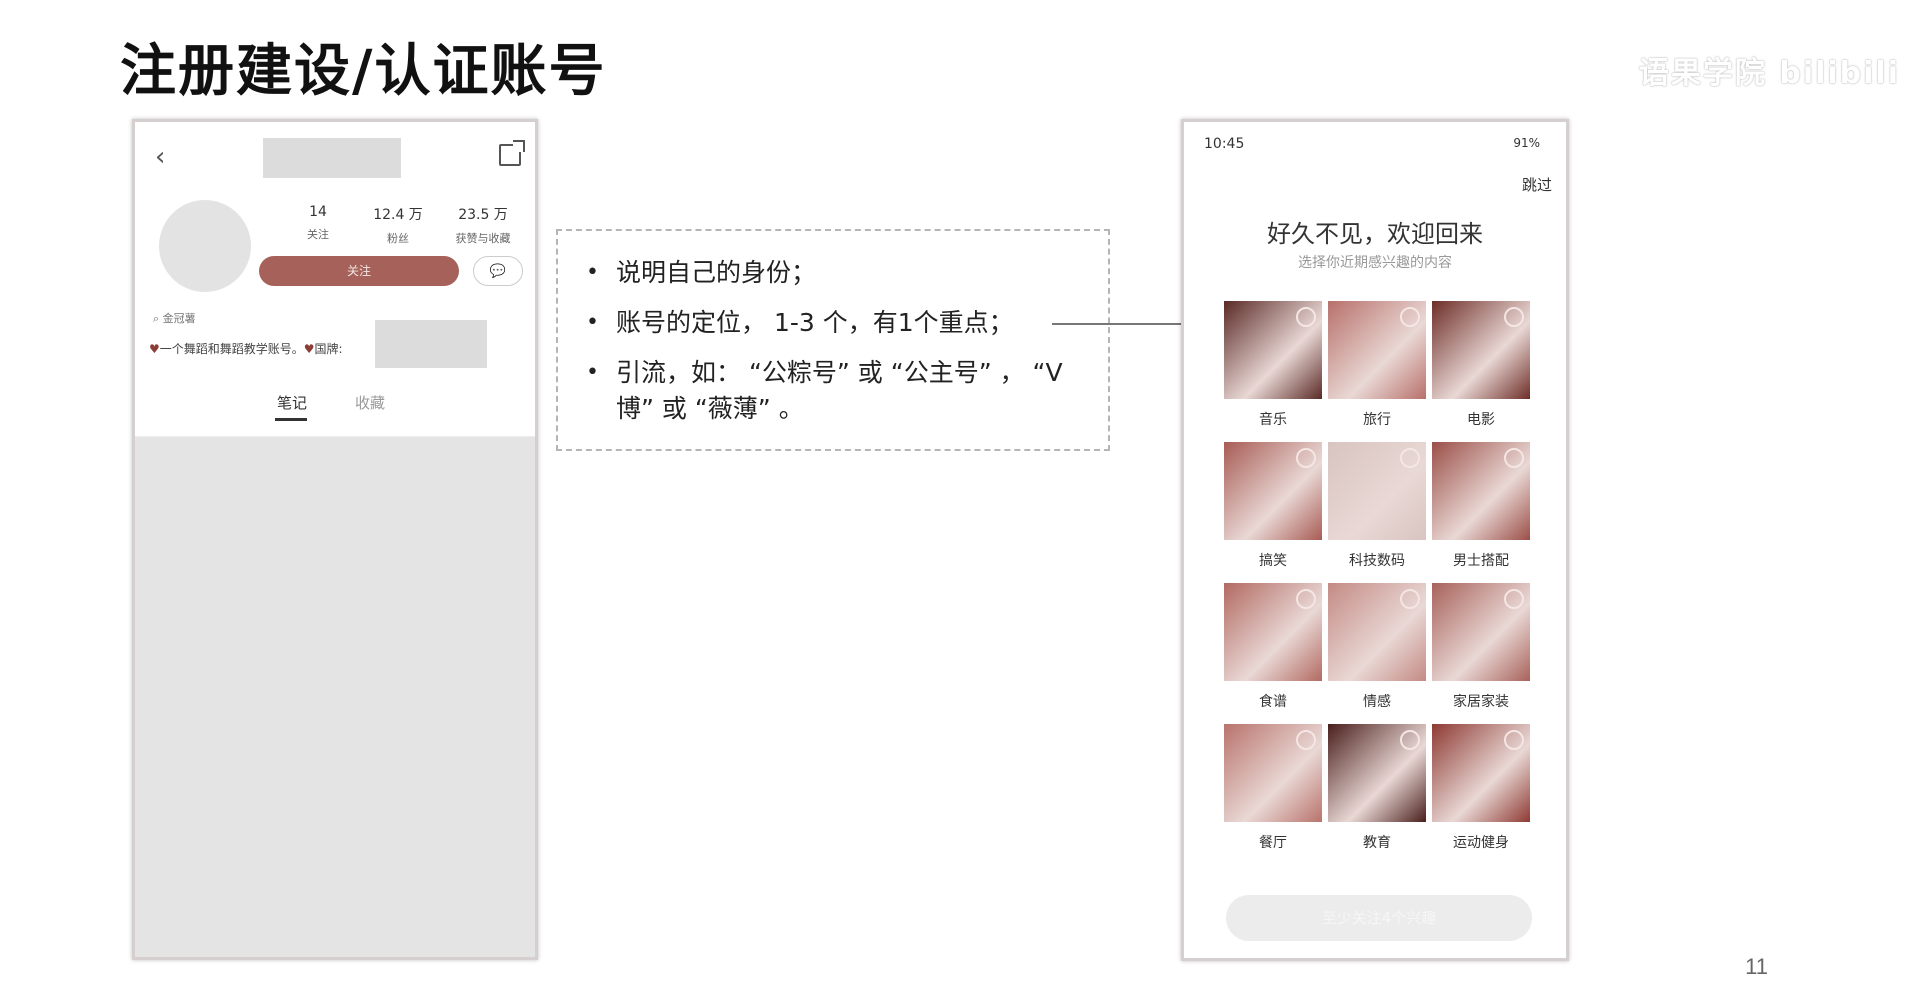 The height and width of the screenshot is (988, 1920). Describe the element at coordinates (318, 212) in the screenshot. I see `stat-value: 14` at that location.